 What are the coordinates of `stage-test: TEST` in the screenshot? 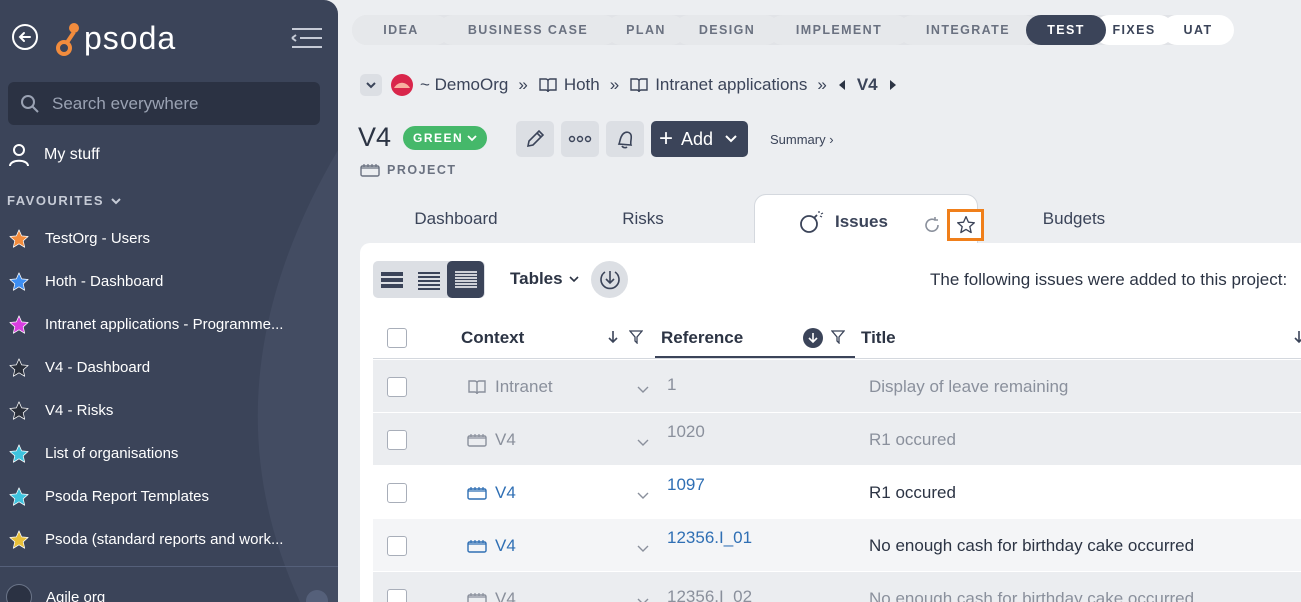 It's located at (1066, 30).